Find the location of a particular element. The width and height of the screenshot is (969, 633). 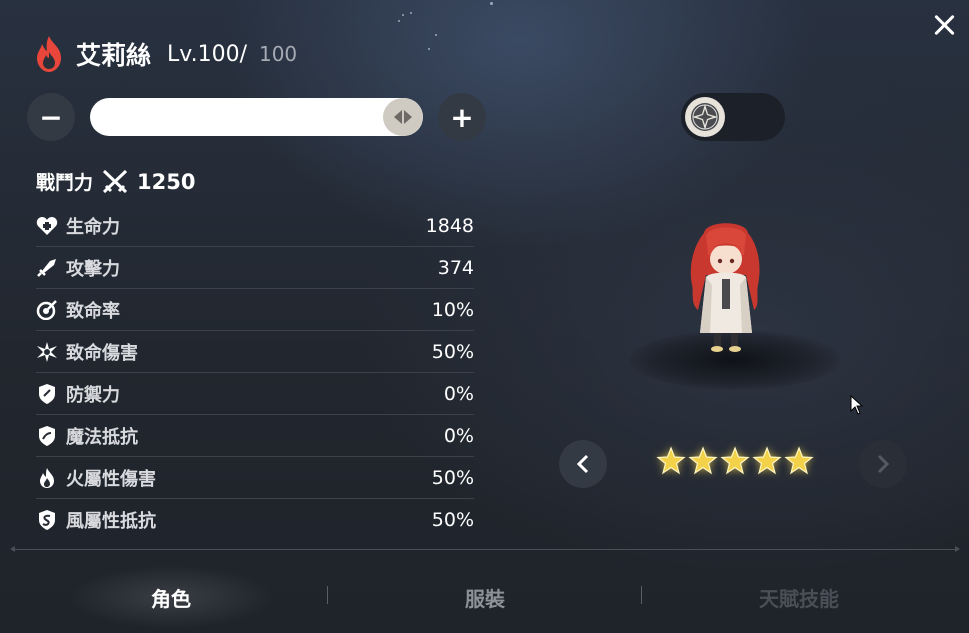

crit-damage-icon is located at coordinates (49, 352).